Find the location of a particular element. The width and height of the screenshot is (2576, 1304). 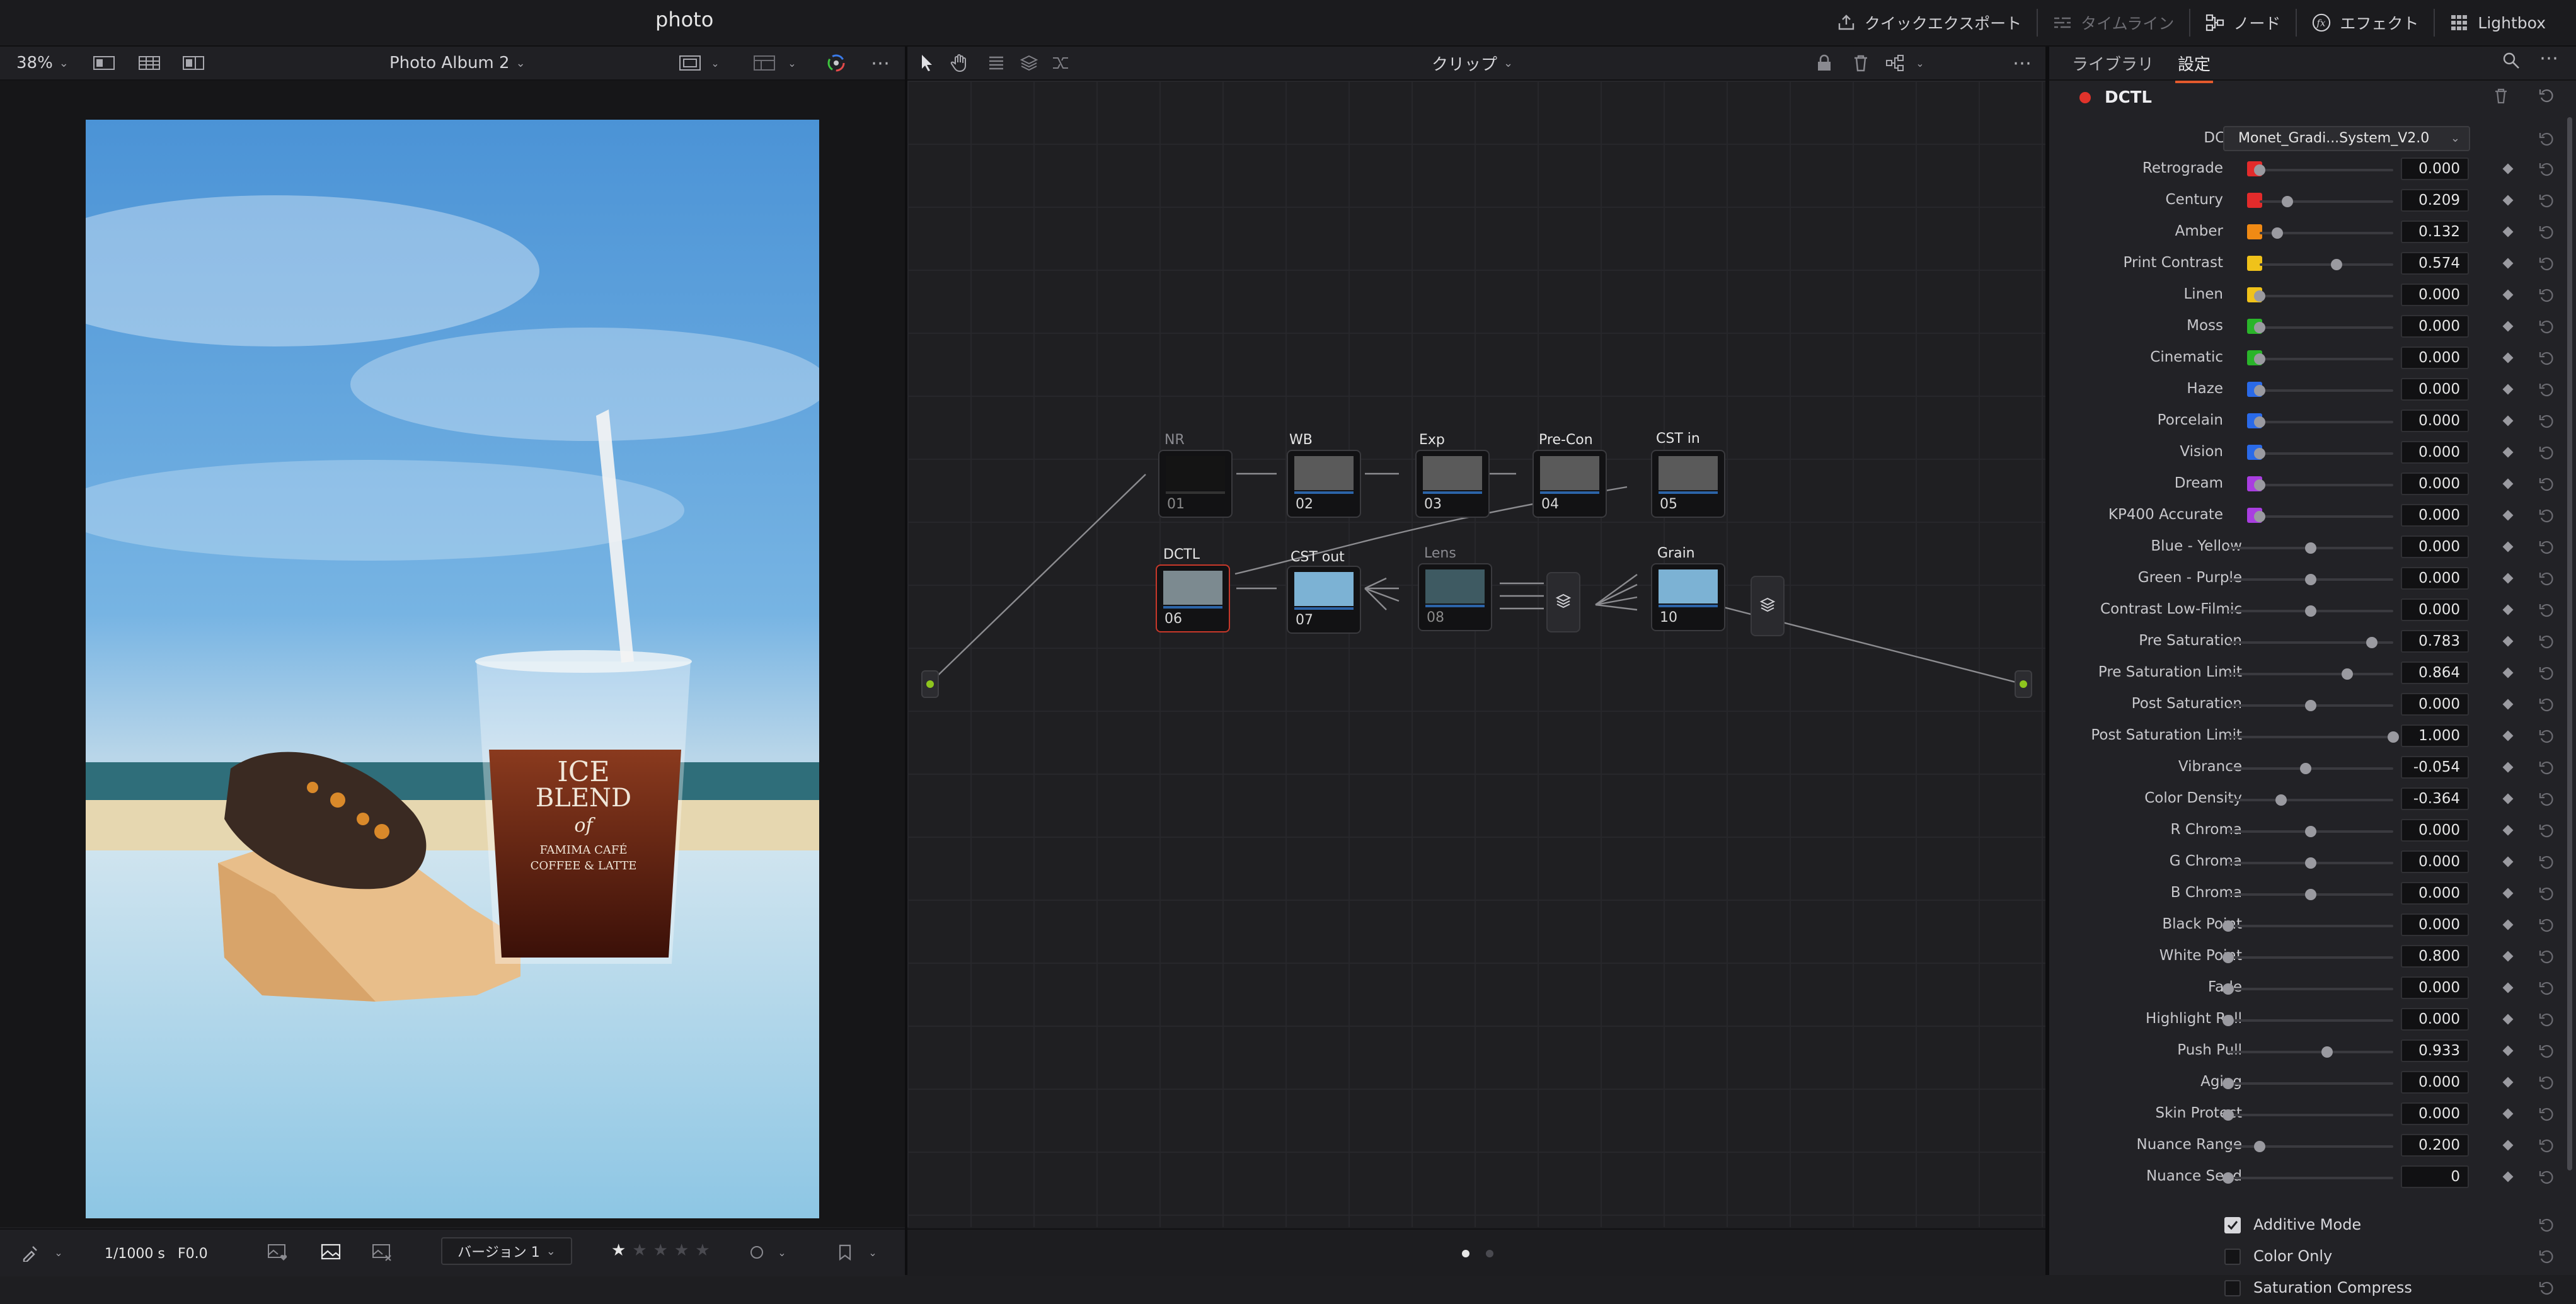

param-value-field: 0.209 is located at coordinates (2435, 200).